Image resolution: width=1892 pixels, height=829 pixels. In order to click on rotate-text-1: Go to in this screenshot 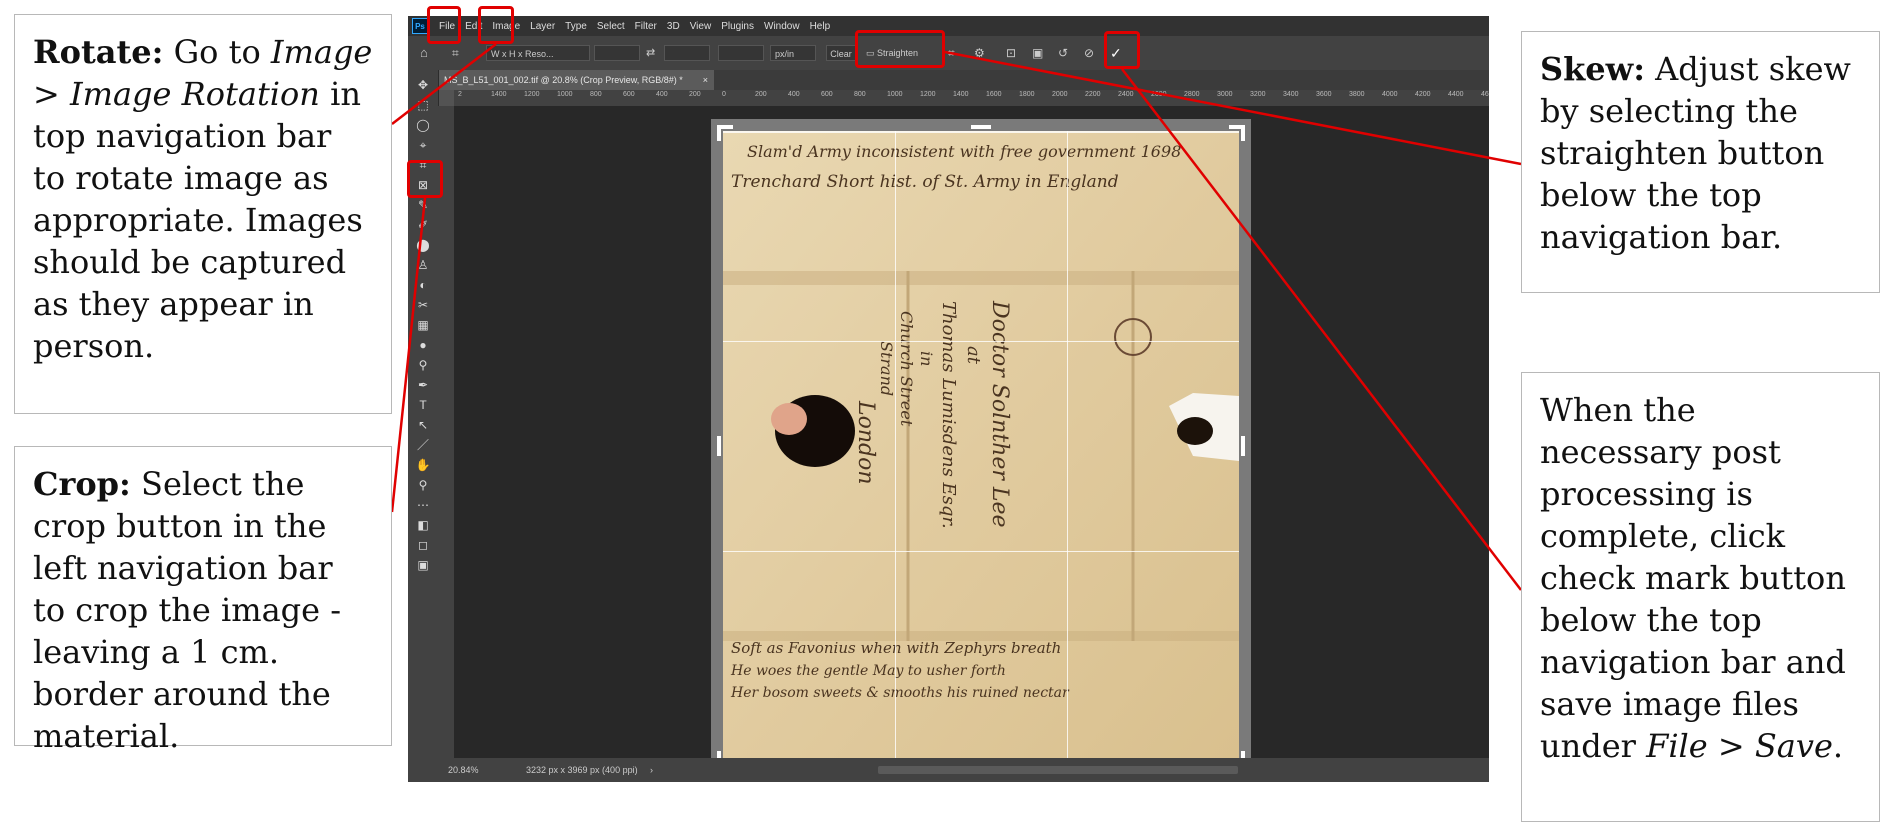, I will do `click(217, 52)`.